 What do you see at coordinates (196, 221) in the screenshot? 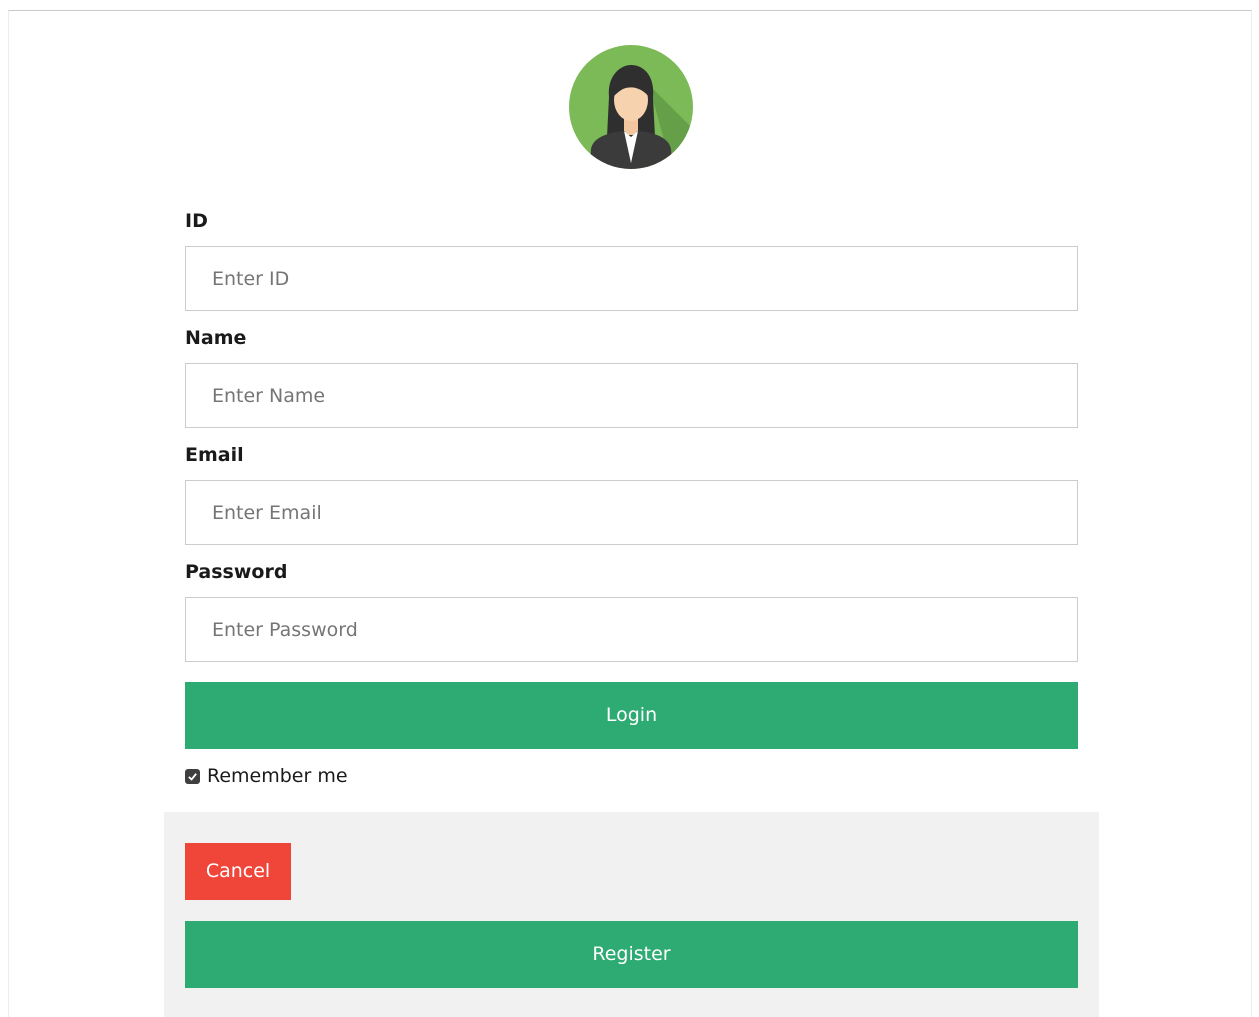
I see `id-label: ID` at bounding box center [196, 221].